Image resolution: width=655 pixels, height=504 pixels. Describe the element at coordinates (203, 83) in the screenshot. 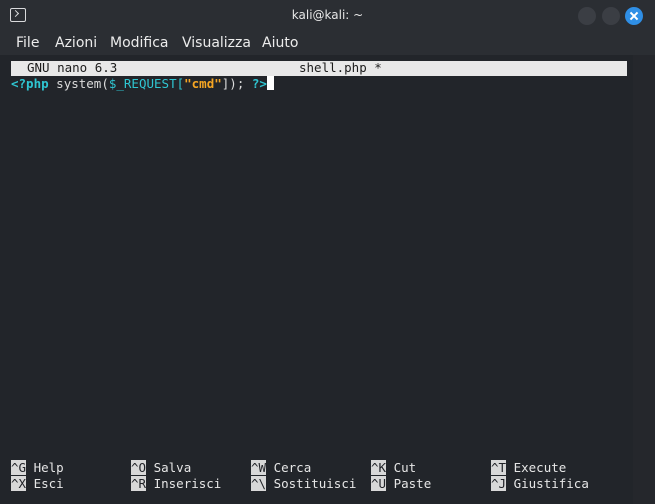

I see `code-string: "cmd"` at that location.